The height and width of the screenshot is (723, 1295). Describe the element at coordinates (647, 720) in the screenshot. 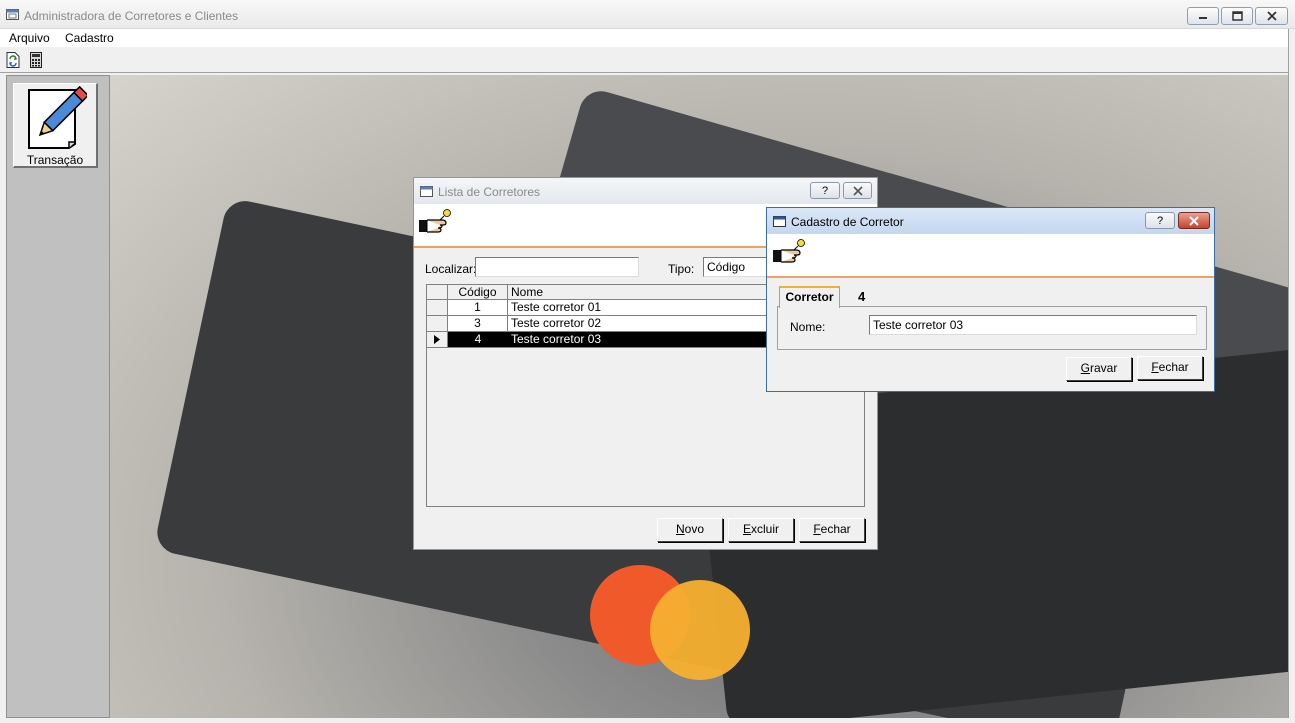

I see `window-bottom-edge` at that location.